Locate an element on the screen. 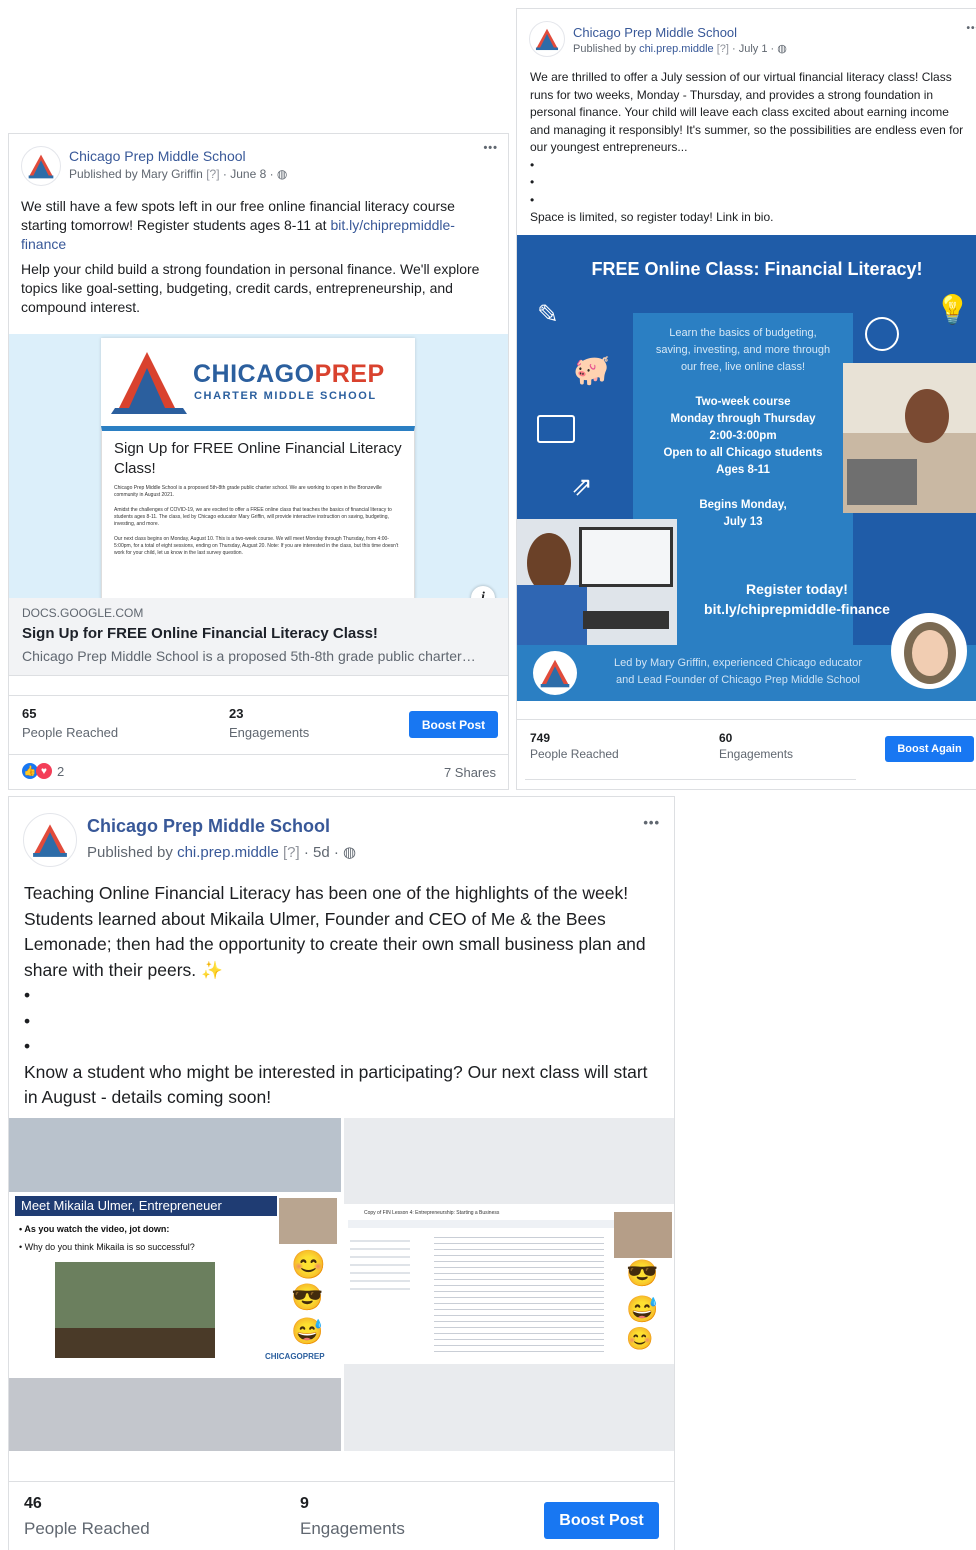 Image resolution: width=976 pixels, height=1550 pixels. publisher-name: Mary Griffin is located at coordinates (172, 174).